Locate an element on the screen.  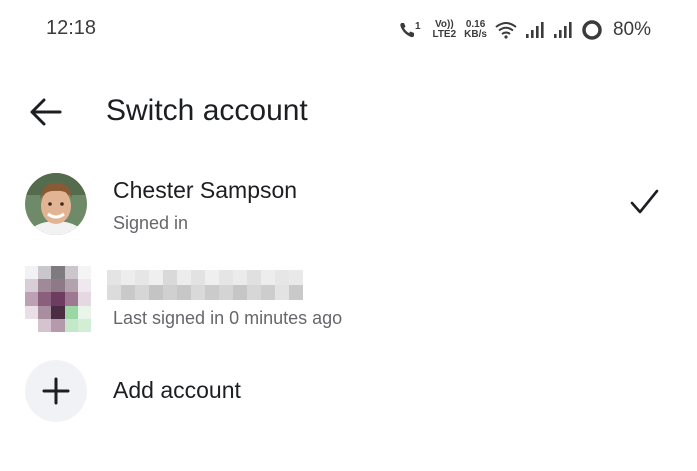
account-name: Chester Sampson is located at coordinates (205, 190).